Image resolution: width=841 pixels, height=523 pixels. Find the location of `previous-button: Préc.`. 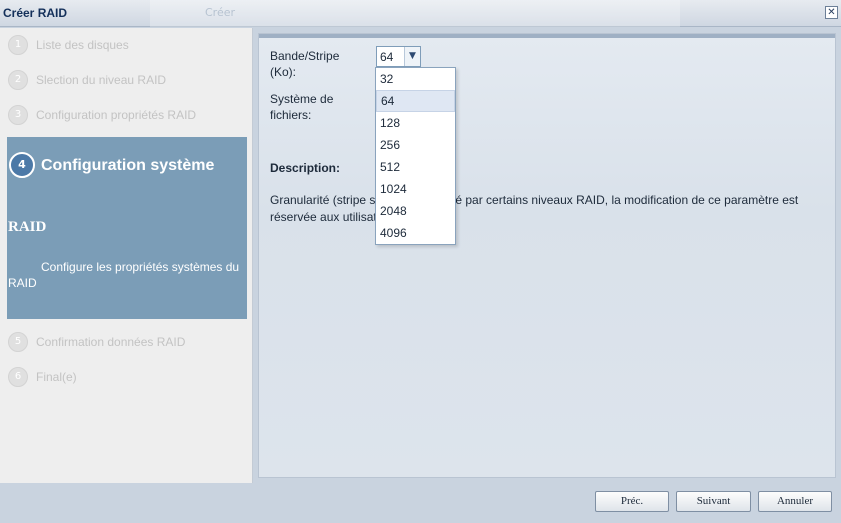

previous-button: Préc. is located at coordinates (632, 501).